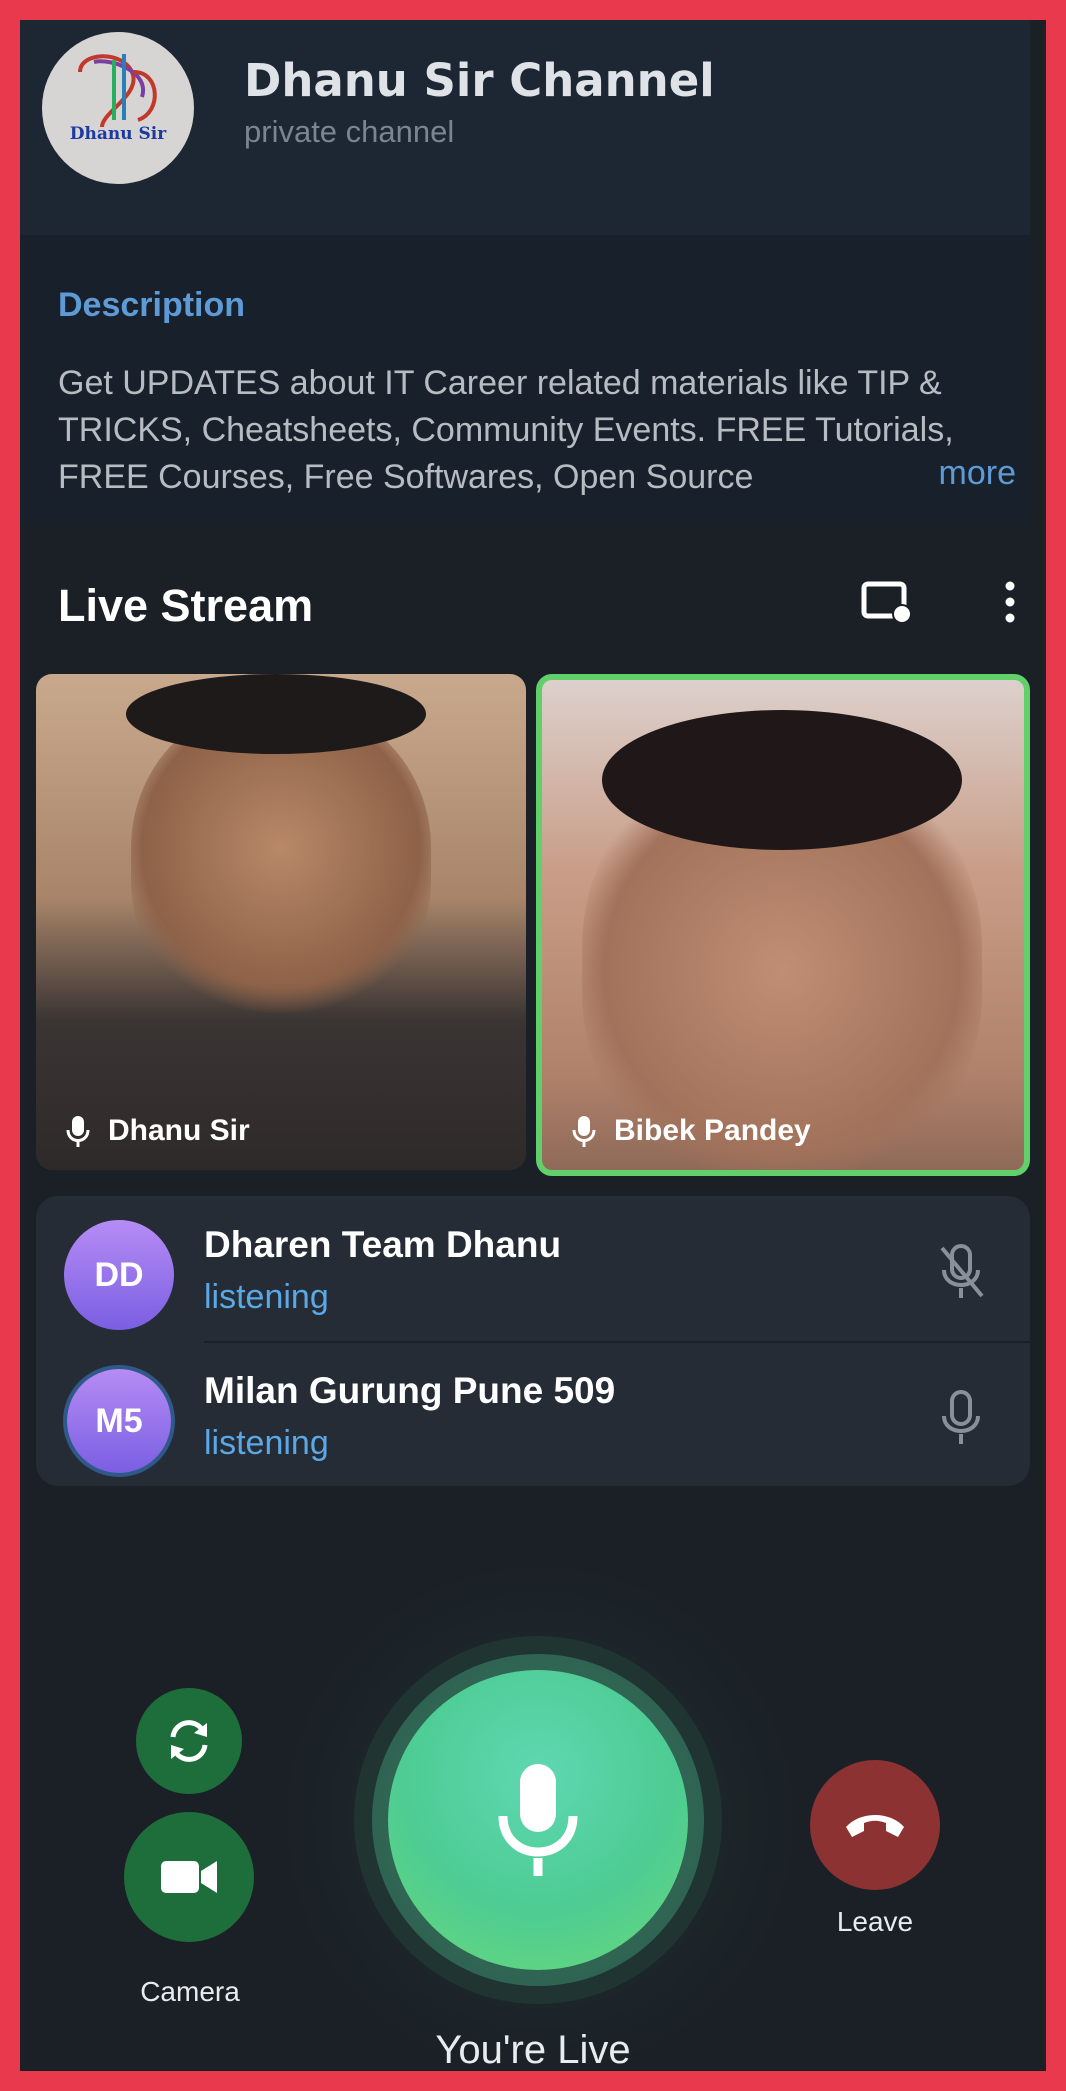 Image resolution: width=1066 pixels, height=2091 pixels. Describe the element at coordinates (186, 605) in the screenshot. I see `live-stream-title: Live Stream` at that location.